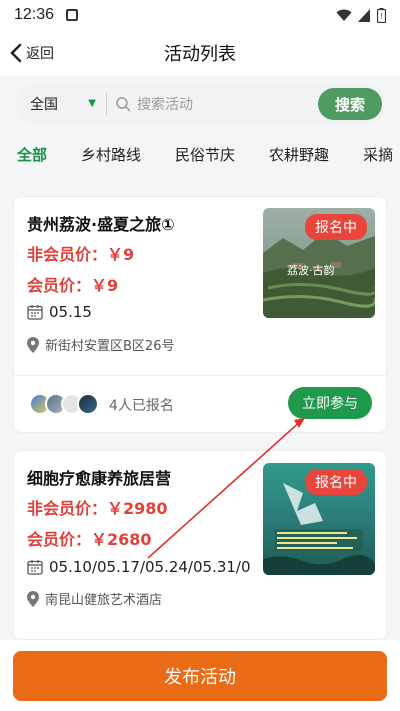 Image resolution: width=400 pixels, height=711 pixels. Describe the element at coordinates (81, 254) in the screenshot. I see `non-member-price: 非会员价：￥9` at that location.